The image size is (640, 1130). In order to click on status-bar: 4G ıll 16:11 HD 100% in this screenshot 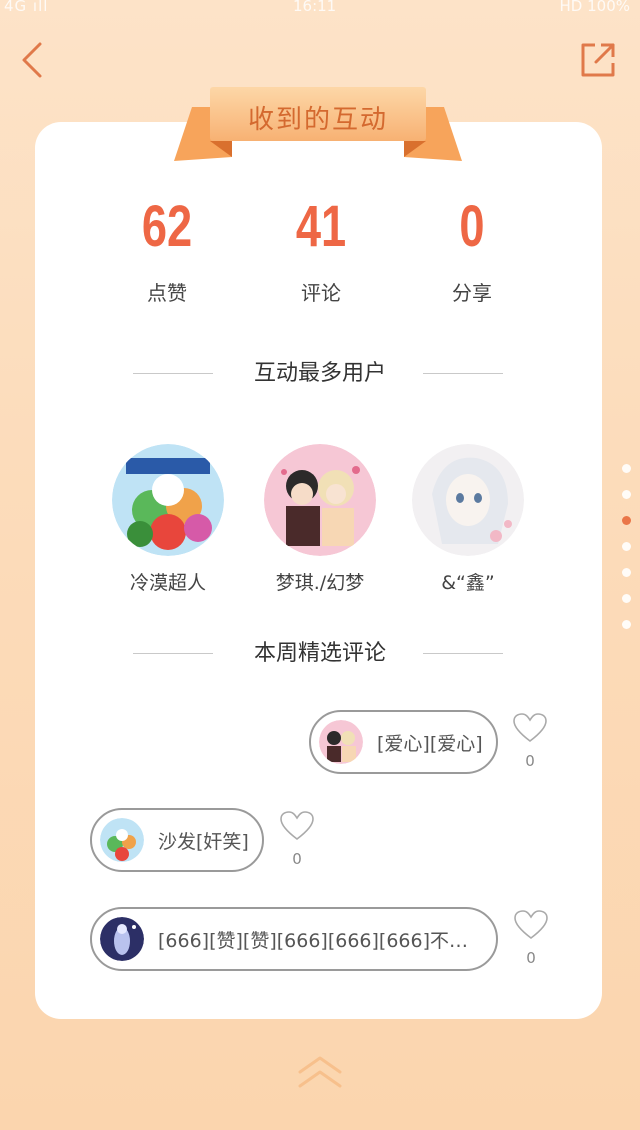, I will do `click(320, 9)`.